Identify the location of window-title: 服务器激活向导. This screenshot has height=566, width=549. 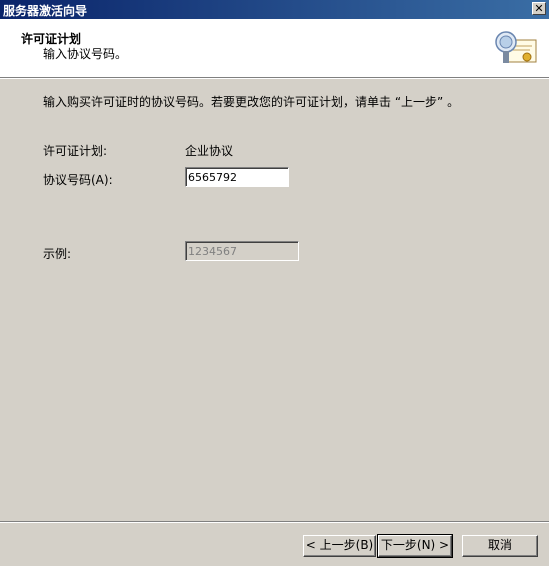
(45, 11).